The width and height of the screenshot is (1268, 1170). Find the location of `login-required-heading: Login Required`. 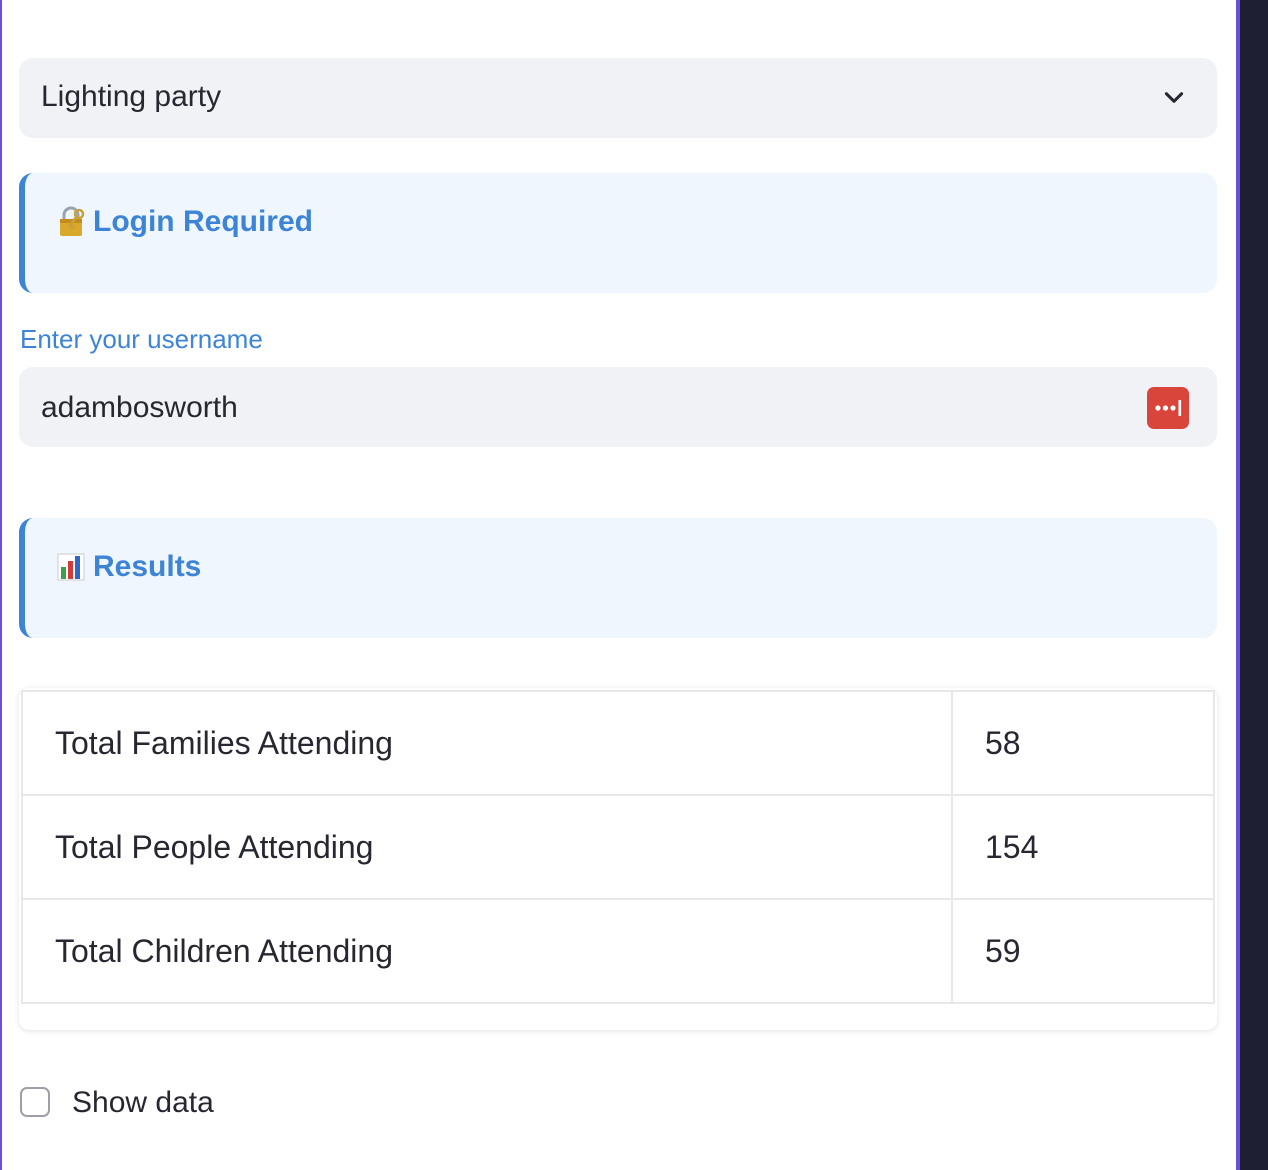

login-required-heading: Login Required is located at coordinates (184, 222).